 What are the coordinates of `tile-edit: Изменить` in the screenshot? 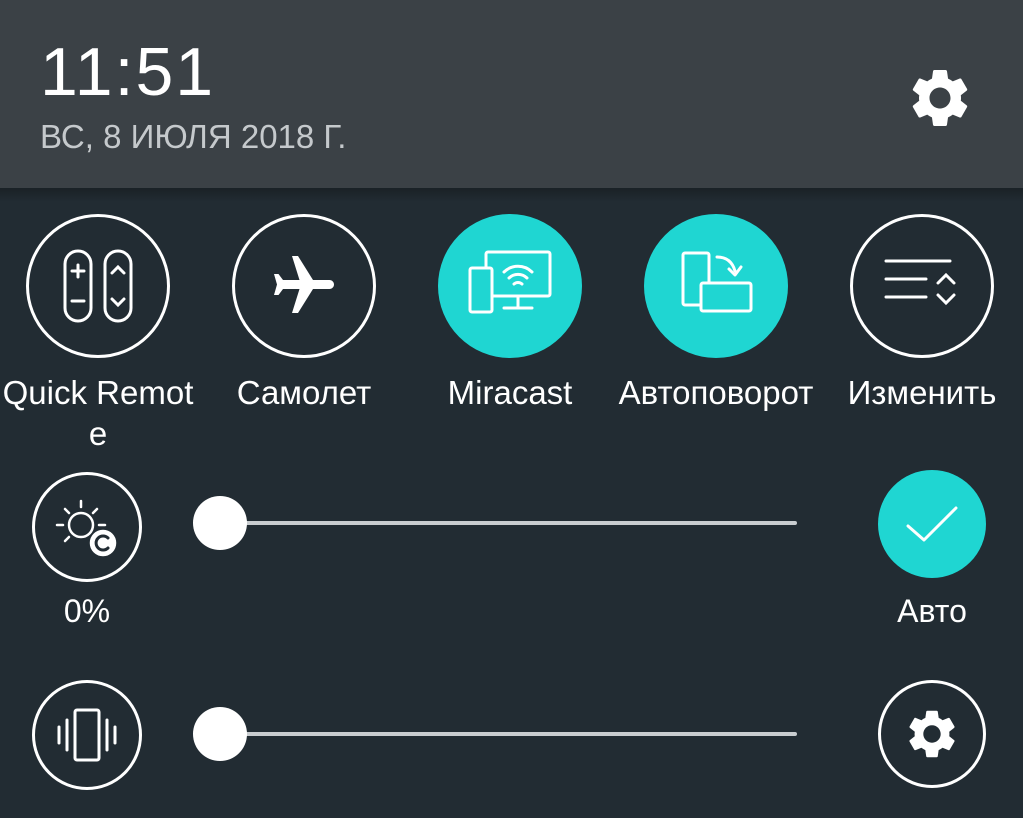 It's located at (922, 313).